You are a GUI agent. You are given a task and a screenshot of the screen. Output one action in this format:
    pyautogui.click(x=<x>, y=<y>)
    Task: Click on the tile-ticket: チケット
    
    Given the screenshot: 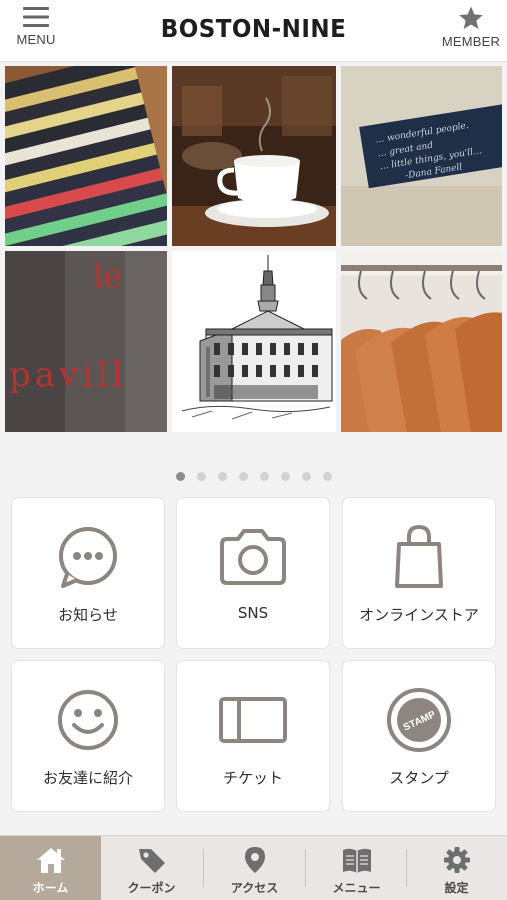 What is the action you would take?
    pyautogui.click(x=253, y=736)
    